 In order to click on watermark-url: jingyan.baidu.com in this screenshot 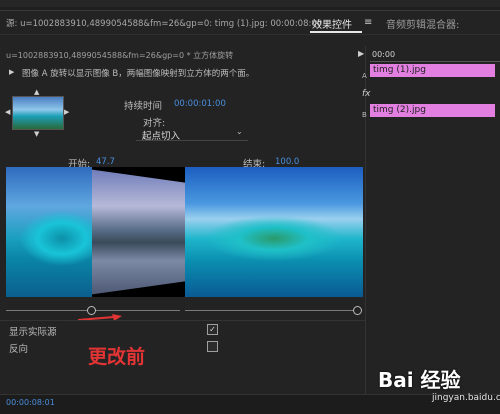, I will do `click(466, 398)`.